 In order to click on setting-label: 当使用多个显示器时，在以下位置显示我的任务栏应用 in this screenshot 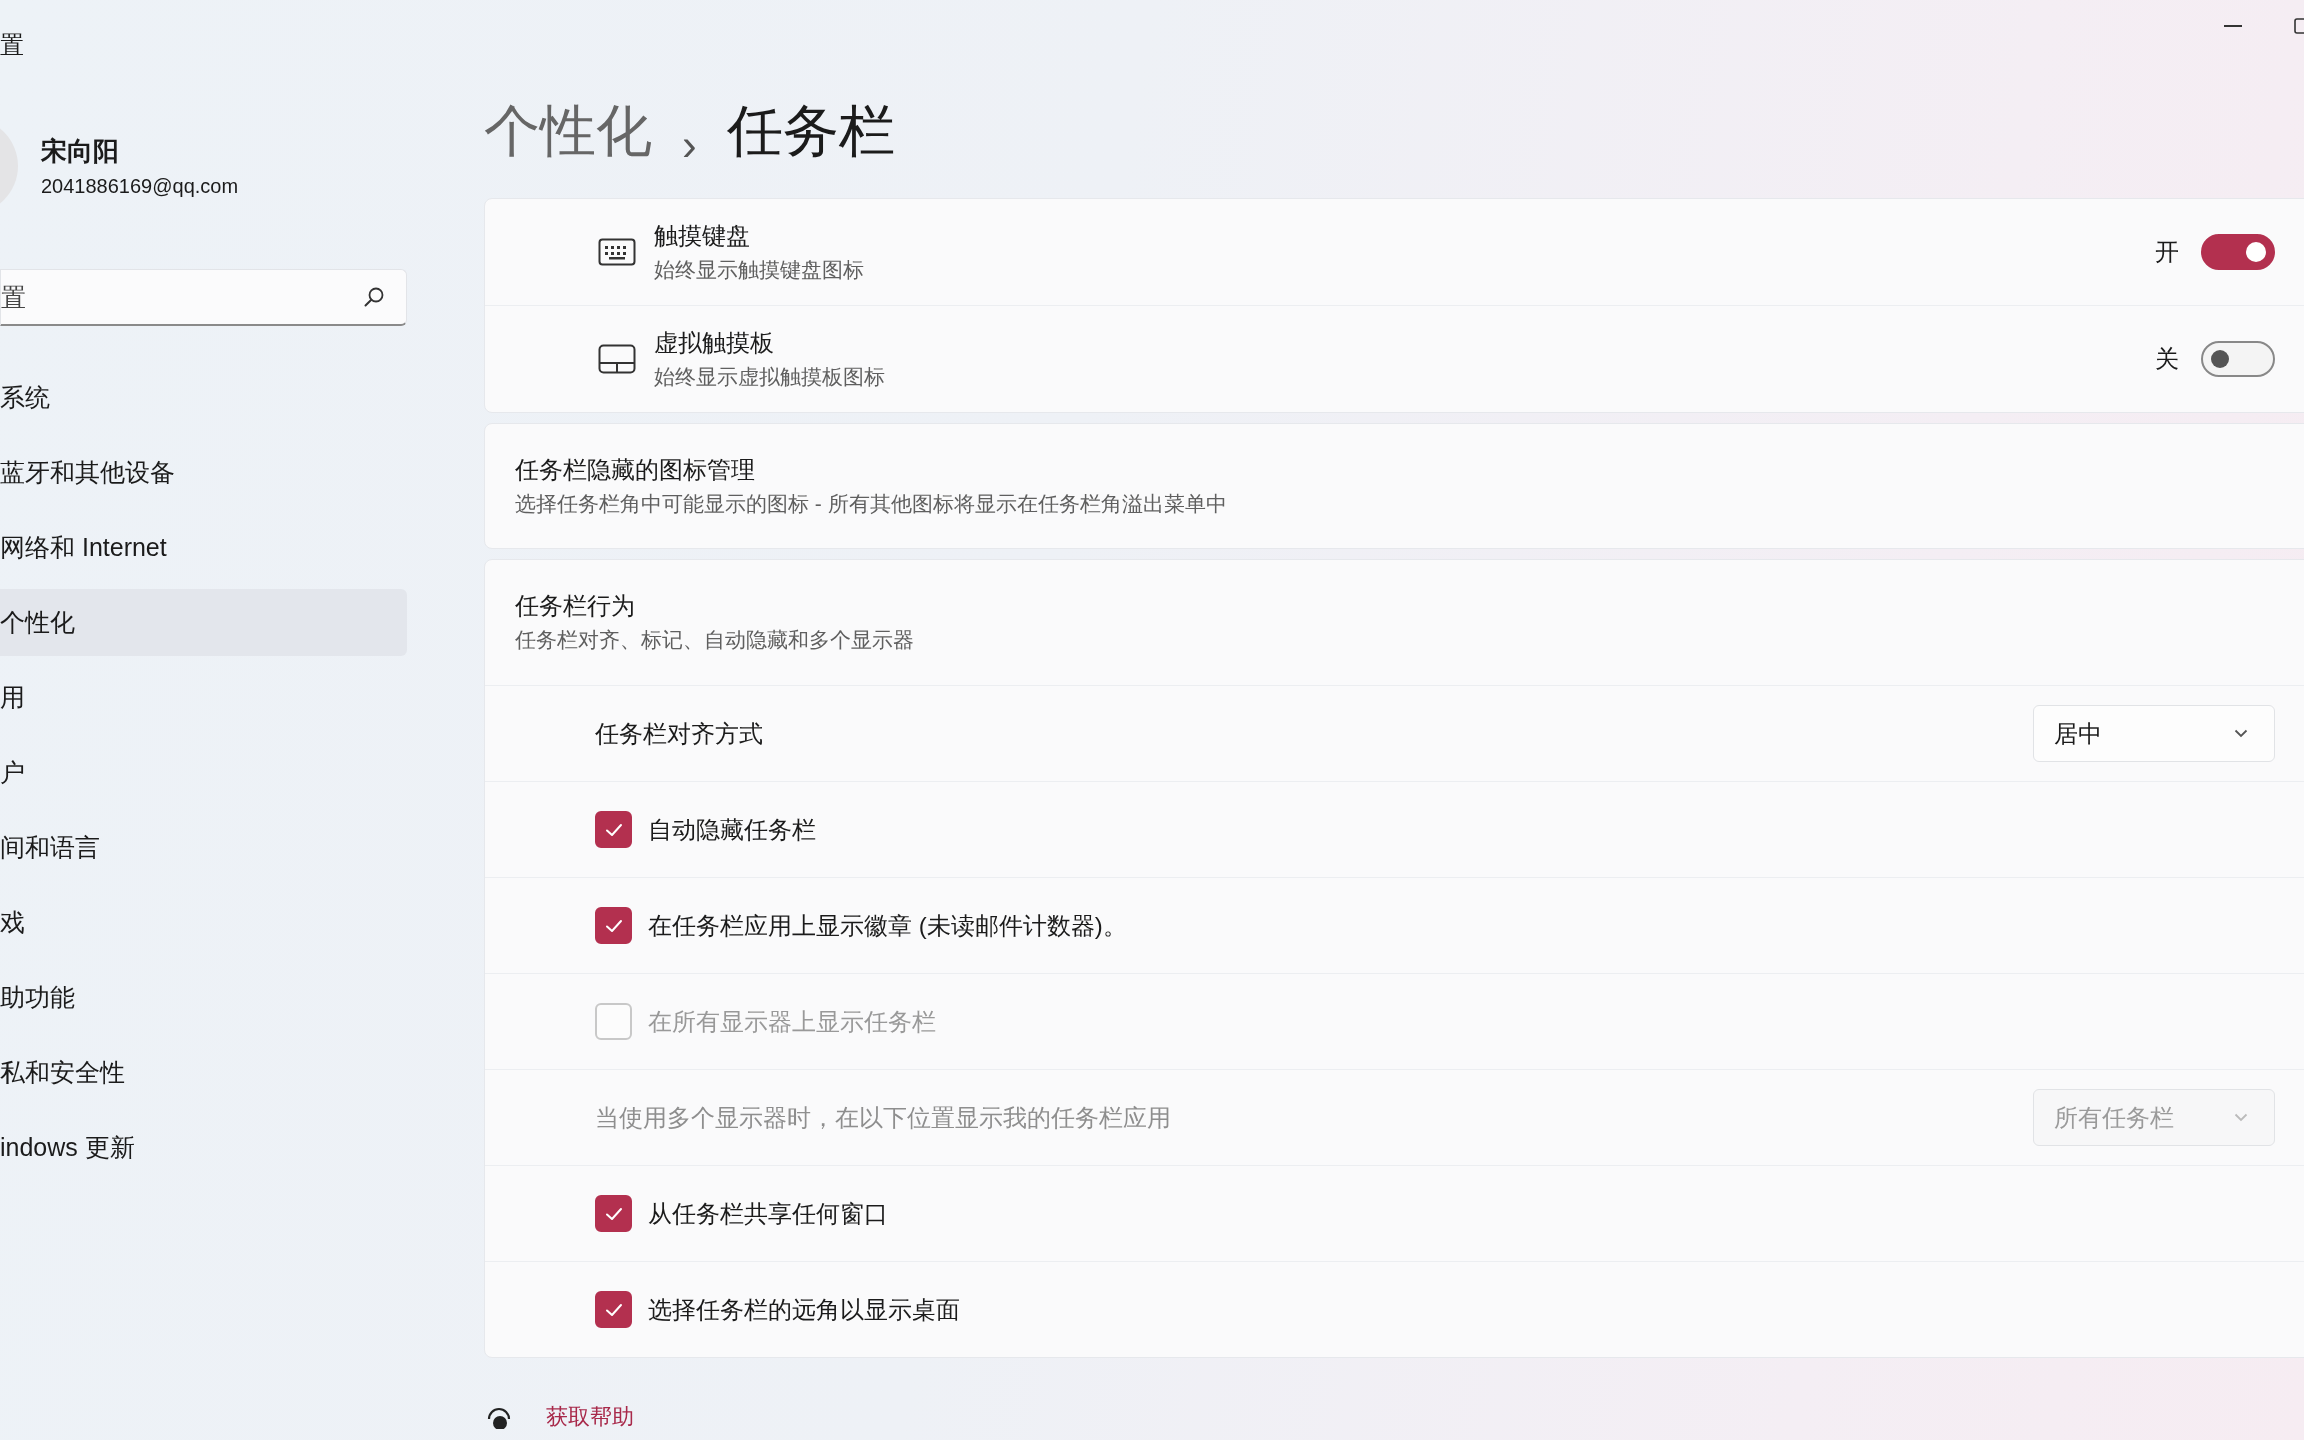, I will do `click(883, 1117)`.